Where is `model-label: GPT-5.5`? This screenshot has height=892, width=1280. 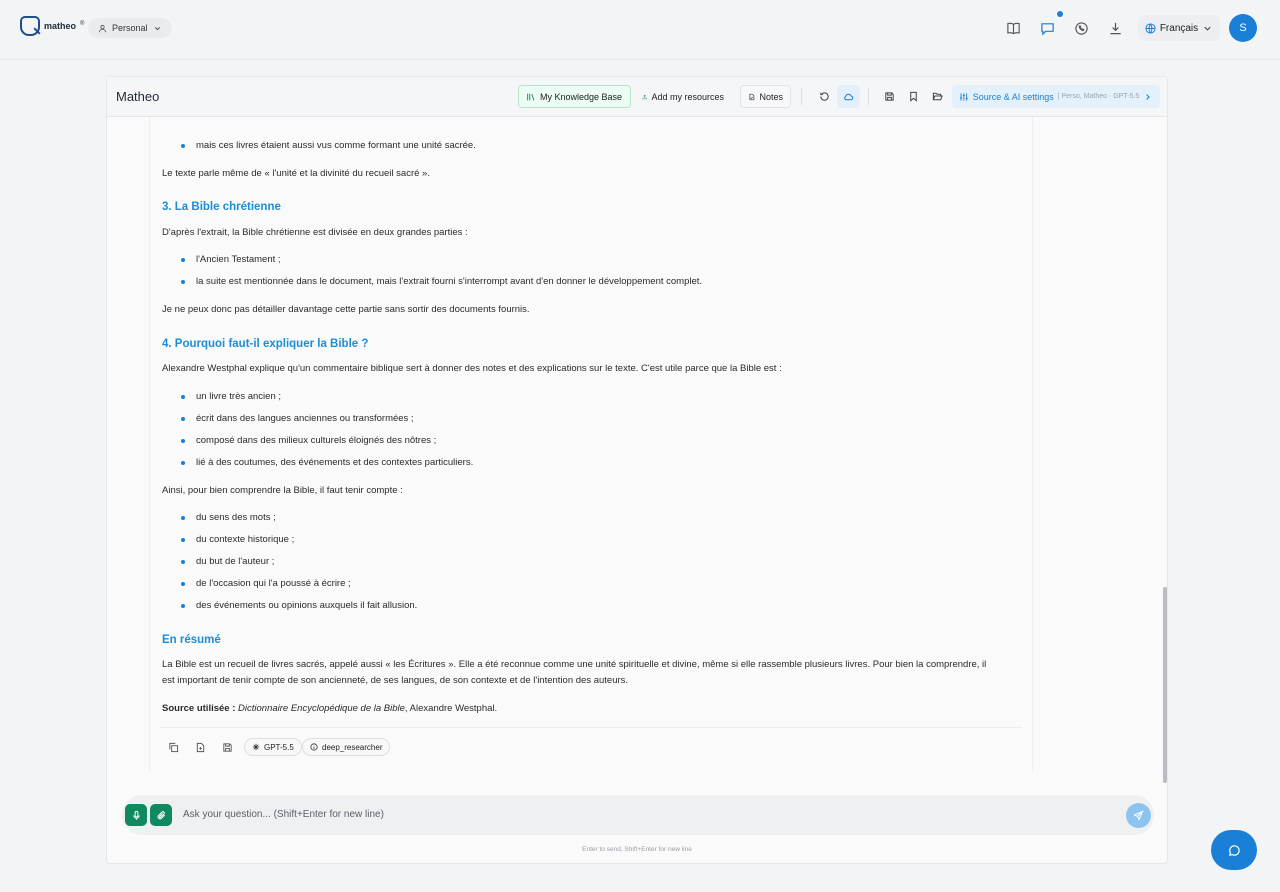
model-label: GPT-5.5 is located at coordinates (279, 747).